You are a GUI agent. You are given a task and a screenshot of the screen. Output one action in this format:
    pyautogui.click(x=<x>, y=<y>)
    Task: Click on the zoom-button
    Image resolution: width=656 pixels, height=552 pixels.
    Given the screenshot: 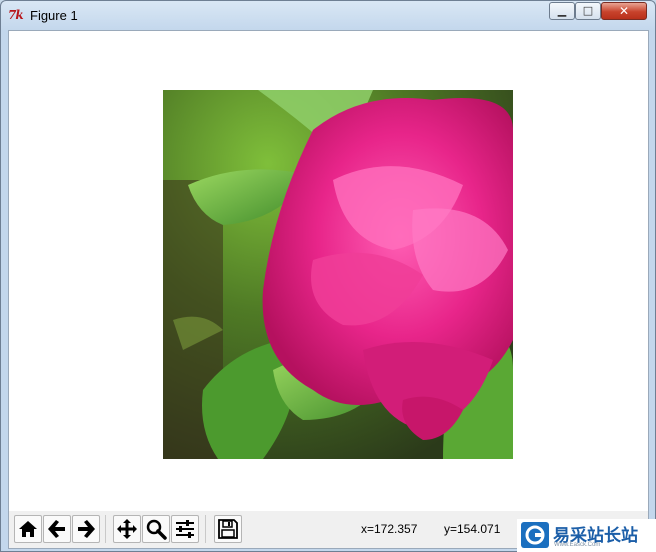 What is the action you would take?
    pyautogui.click(x=156, y=529)
    